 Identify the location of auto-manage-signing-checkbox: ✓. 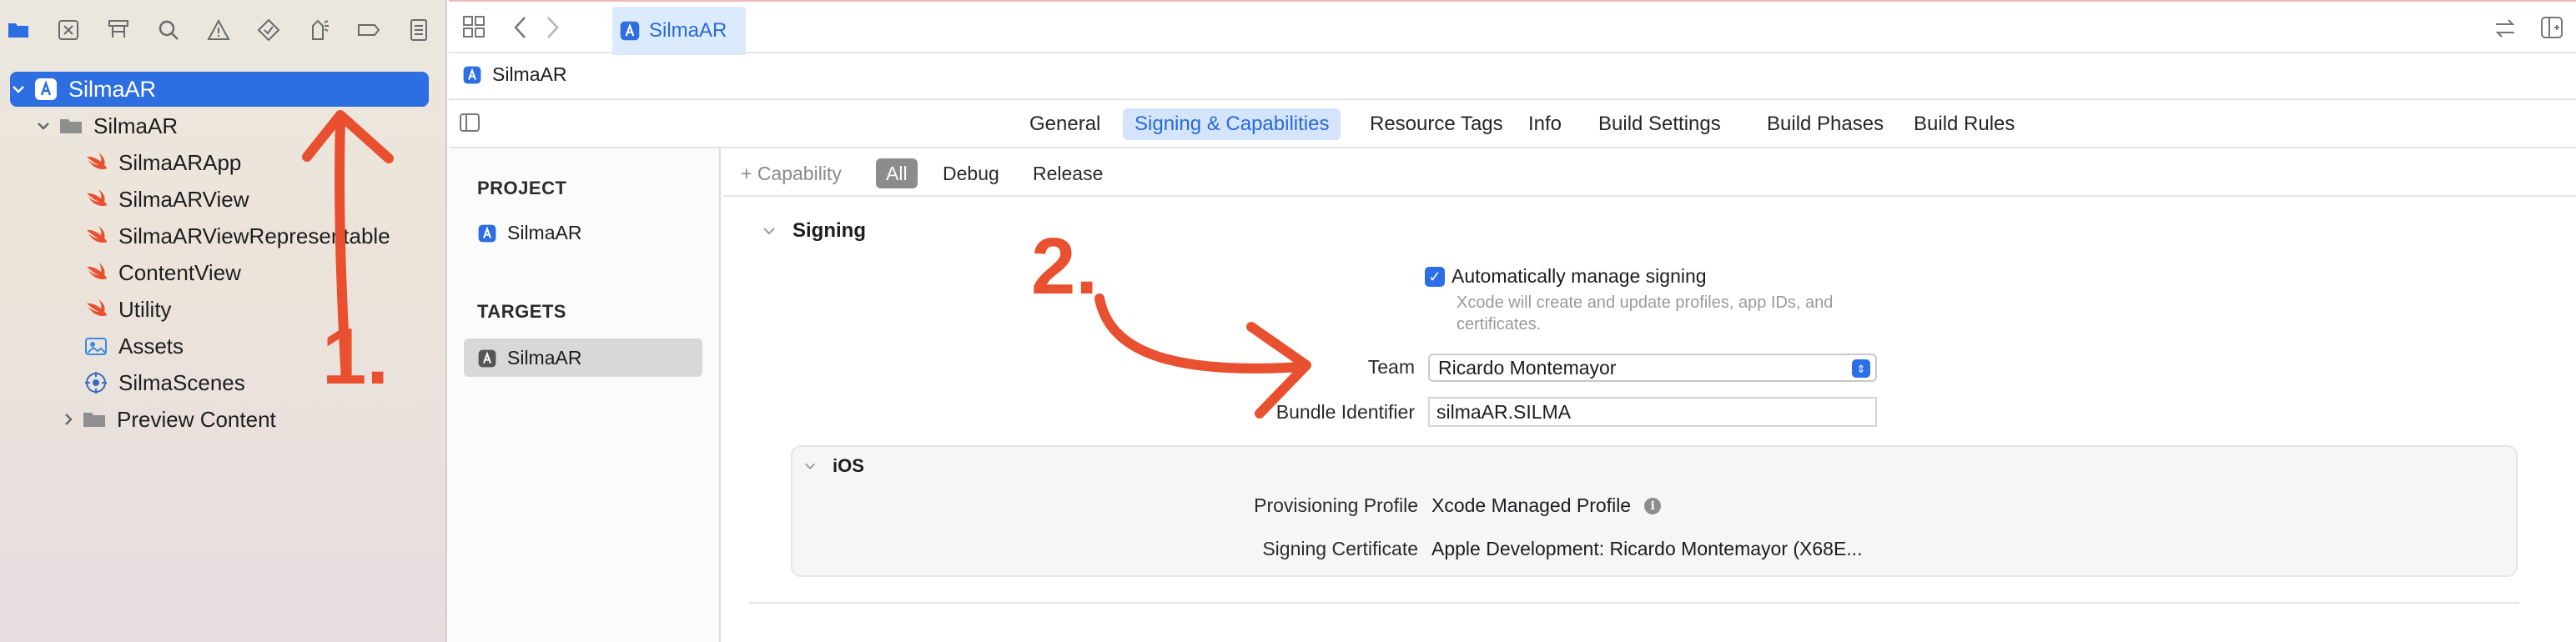
(1435, 277).